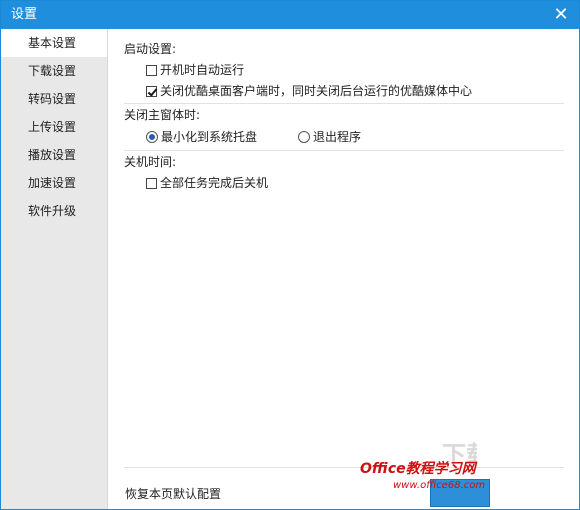 This screenshot has width=580, height=510. I want to click on sidebar-item-download: 下载设置, so click(54, 71).